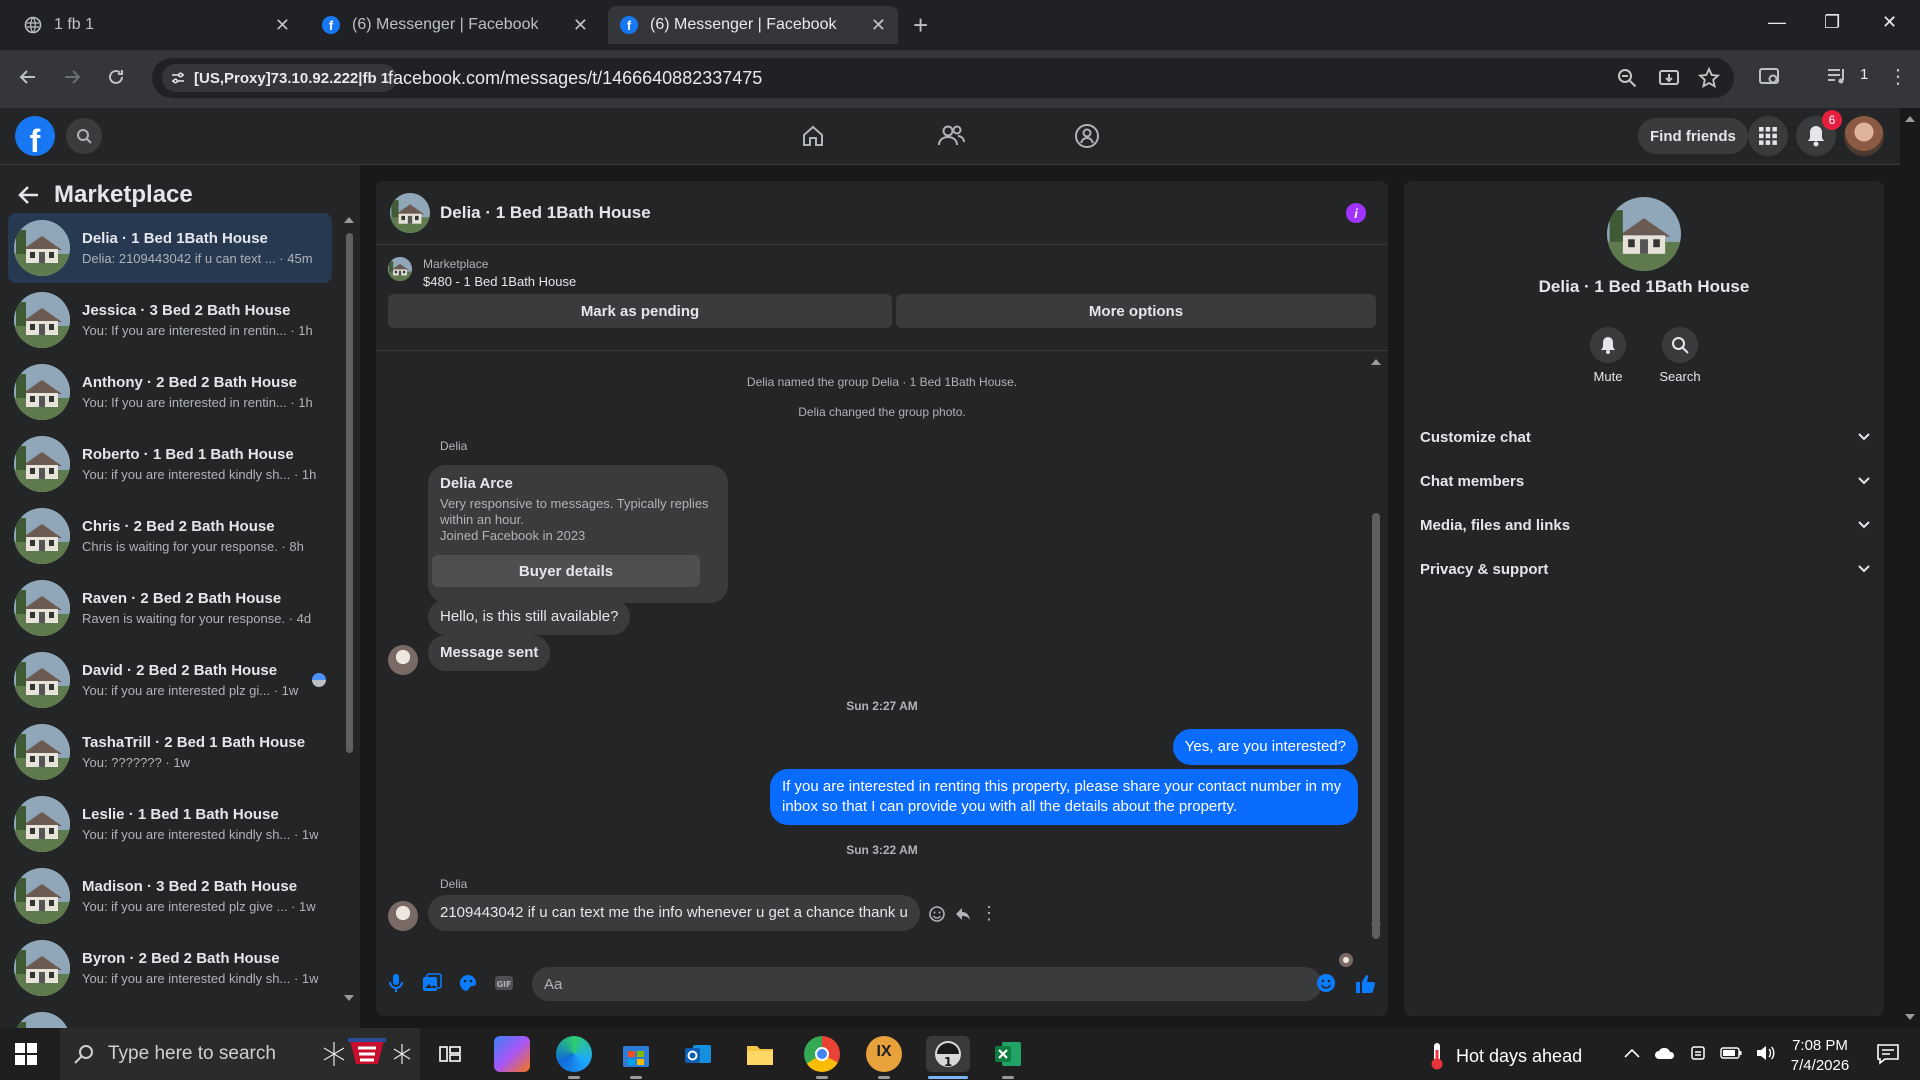 The image size is (1920, 1080). What do you see at coordinates (1627, 78) in the screenshot?
I see `zoom-icon` at bounding box center [1627, 78].